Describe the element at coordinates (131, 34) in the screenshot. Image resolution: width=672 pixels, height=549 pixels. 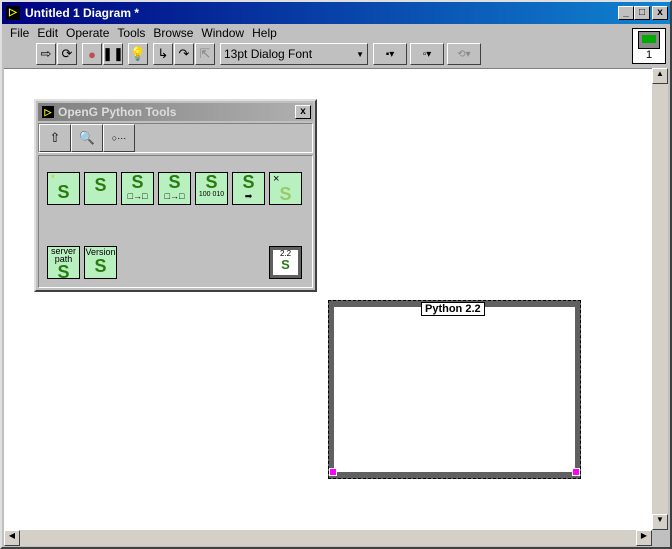
I see `menu-tools: Tools` at that location.